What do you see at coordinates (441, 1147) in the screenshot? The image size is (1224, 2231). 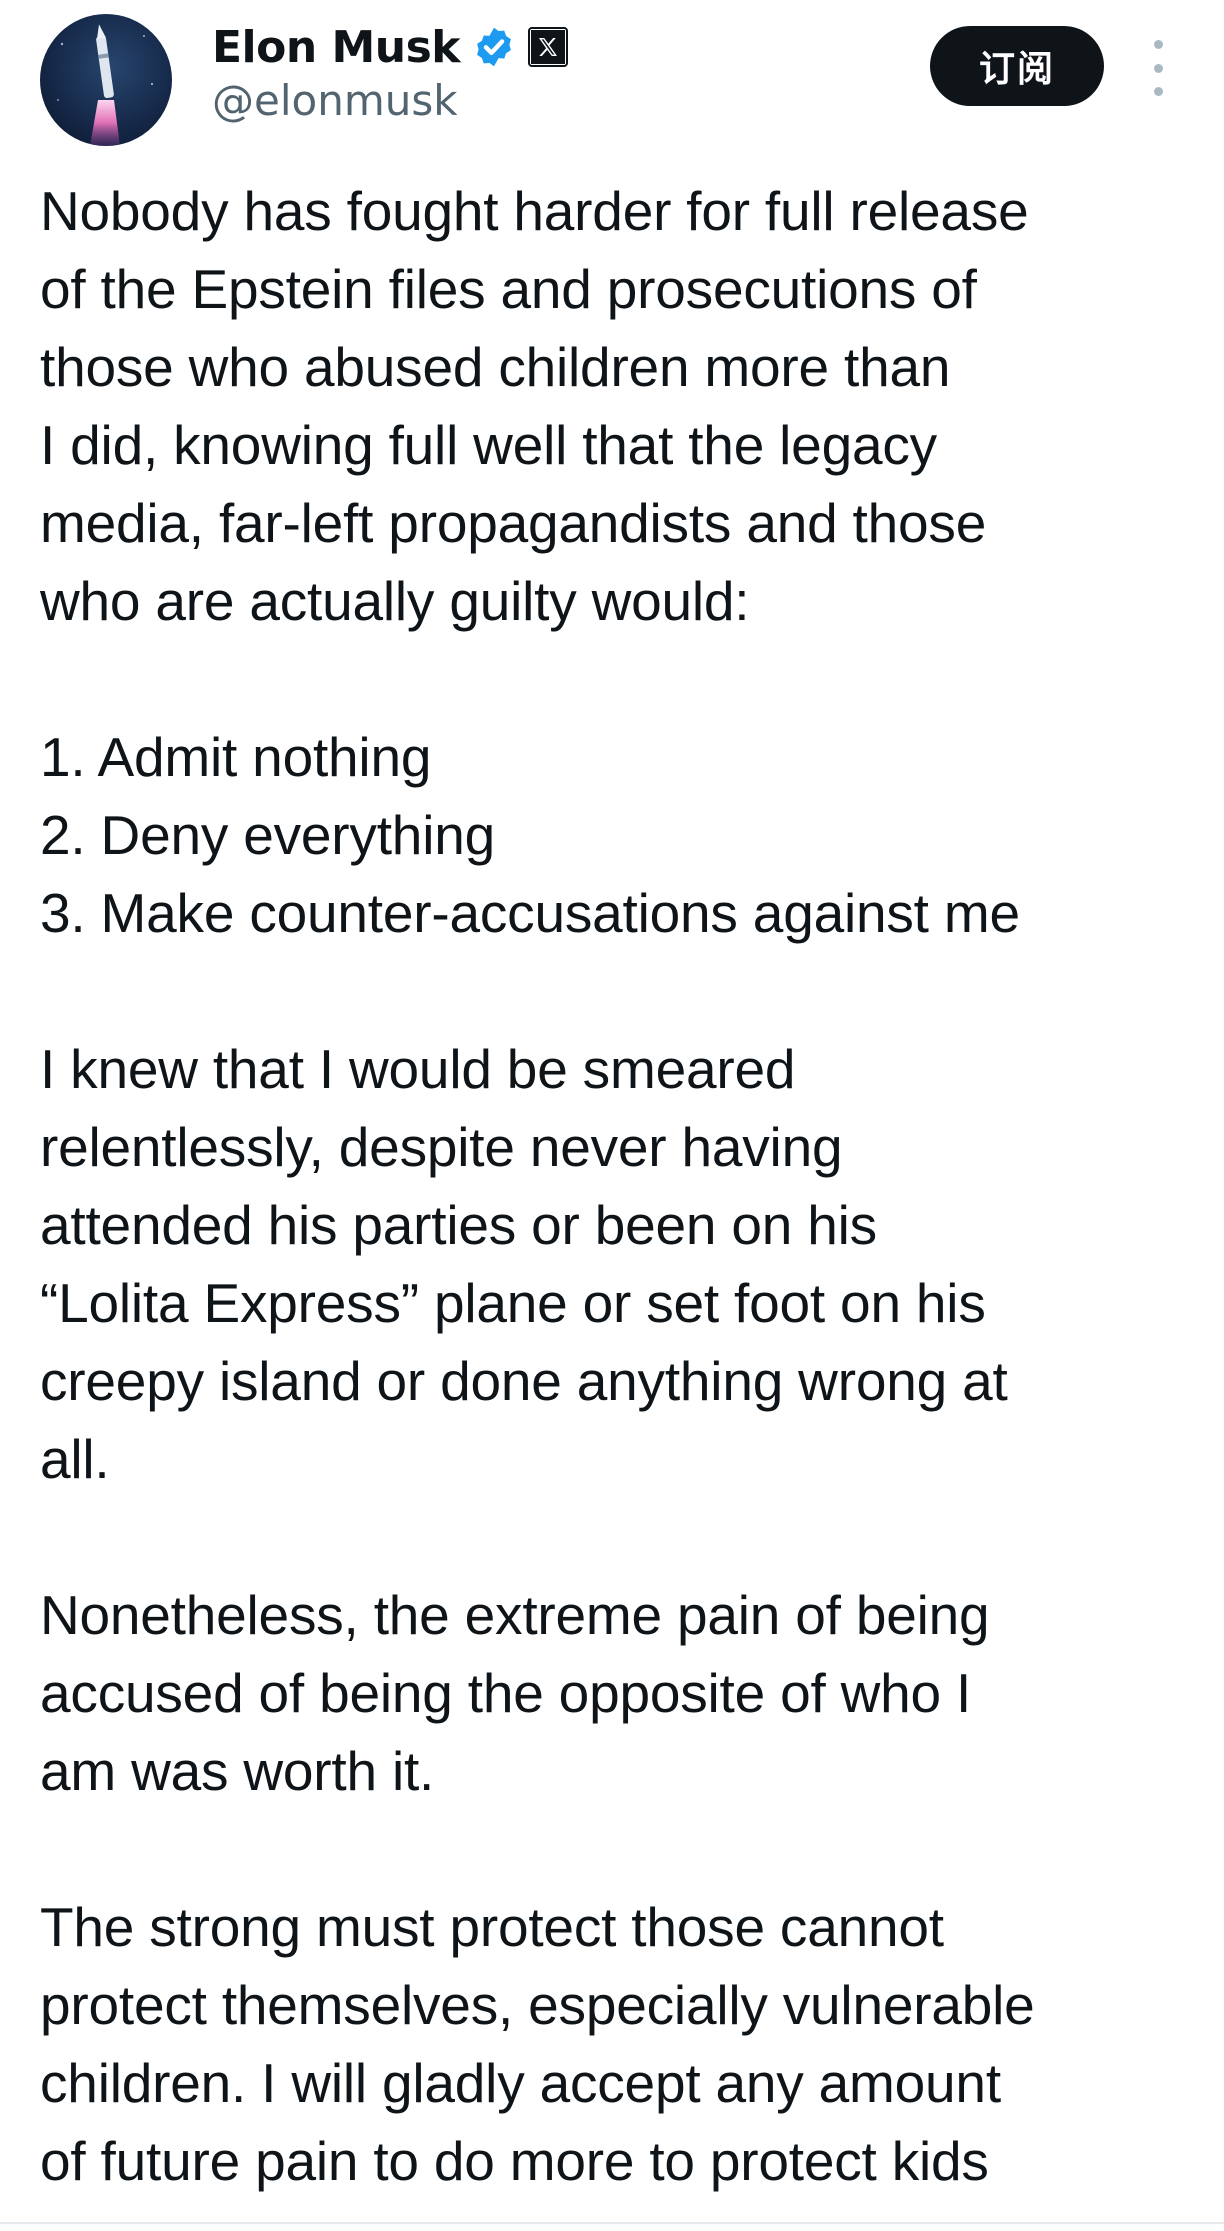 I see `tweet-text-line: relentlessly, despite never having` at bounding box center [441, 1147].